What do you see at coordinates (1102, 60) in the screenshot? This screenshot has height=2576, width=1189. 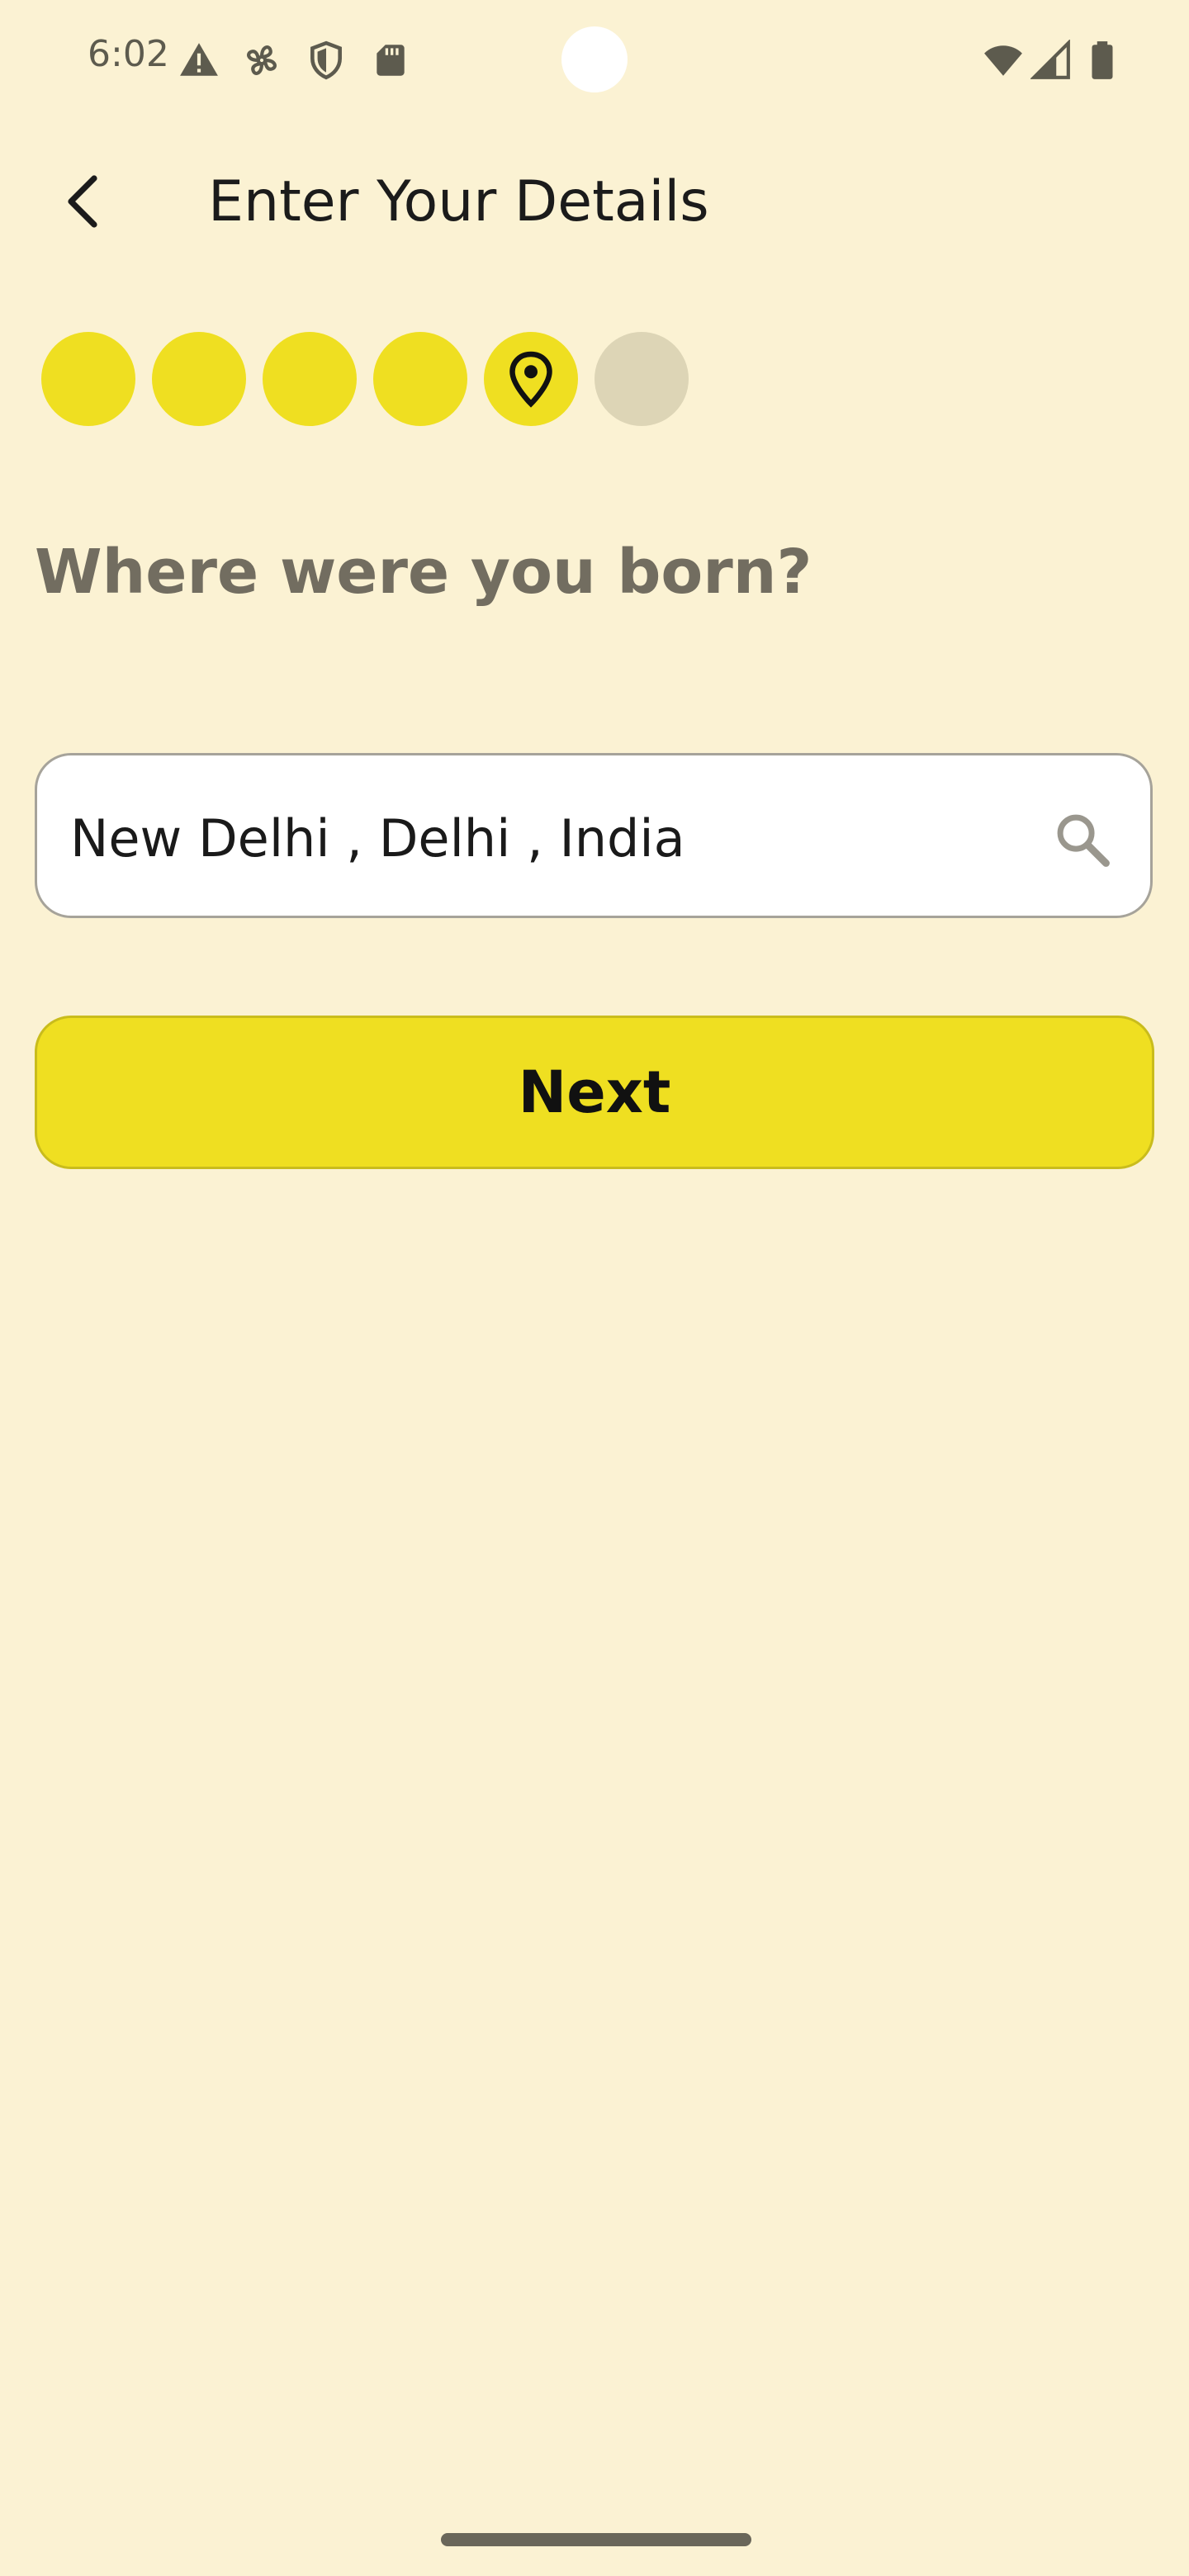 I see `battery-icon` at bounding box center [1102, 60].